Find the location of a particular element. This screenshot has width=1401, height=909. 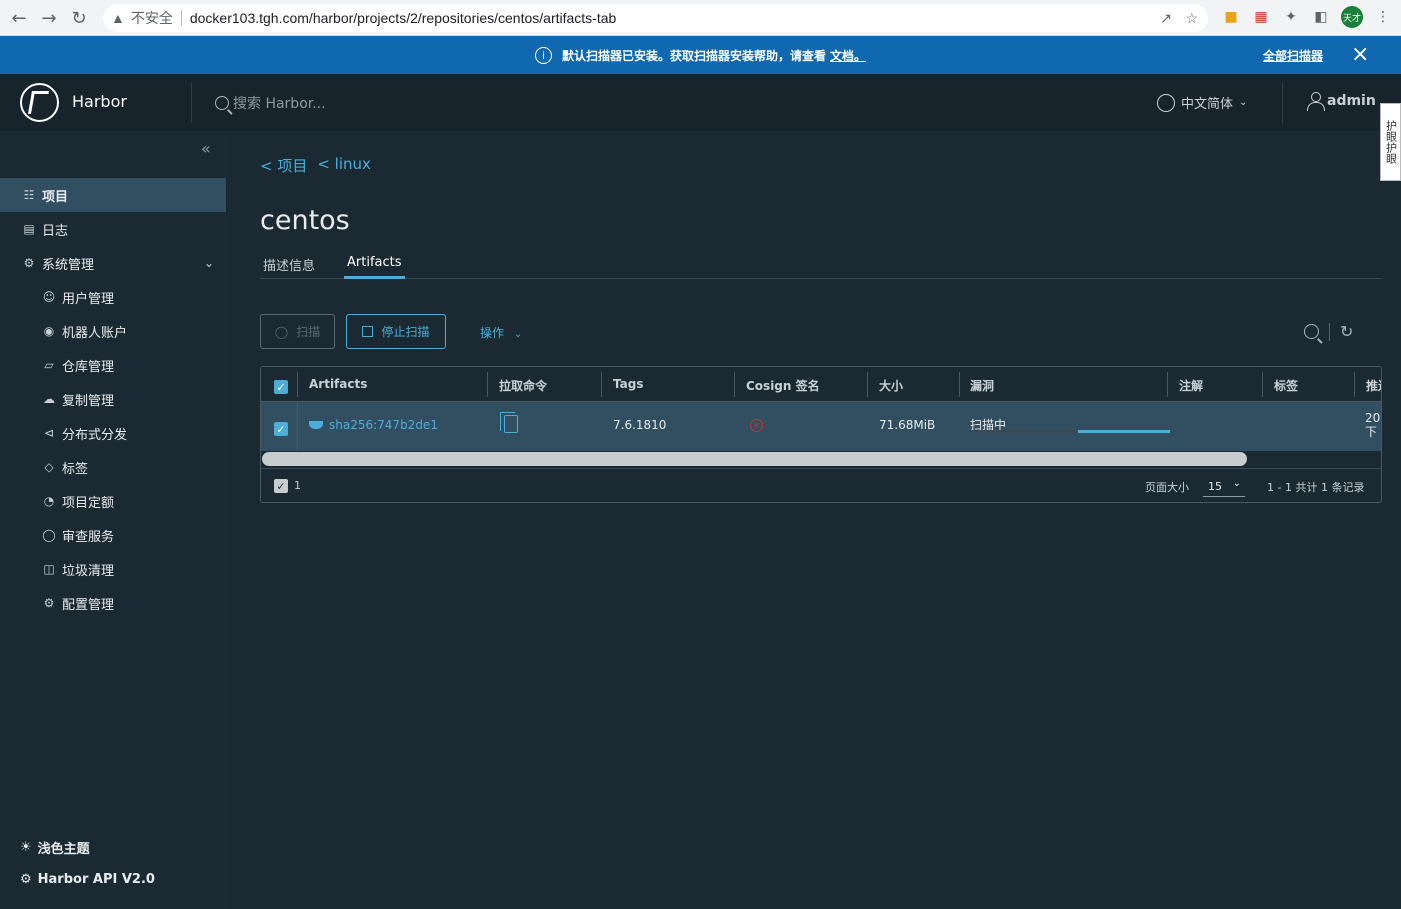

tab-info: 描述信息 is located at coordinates (289, 264).